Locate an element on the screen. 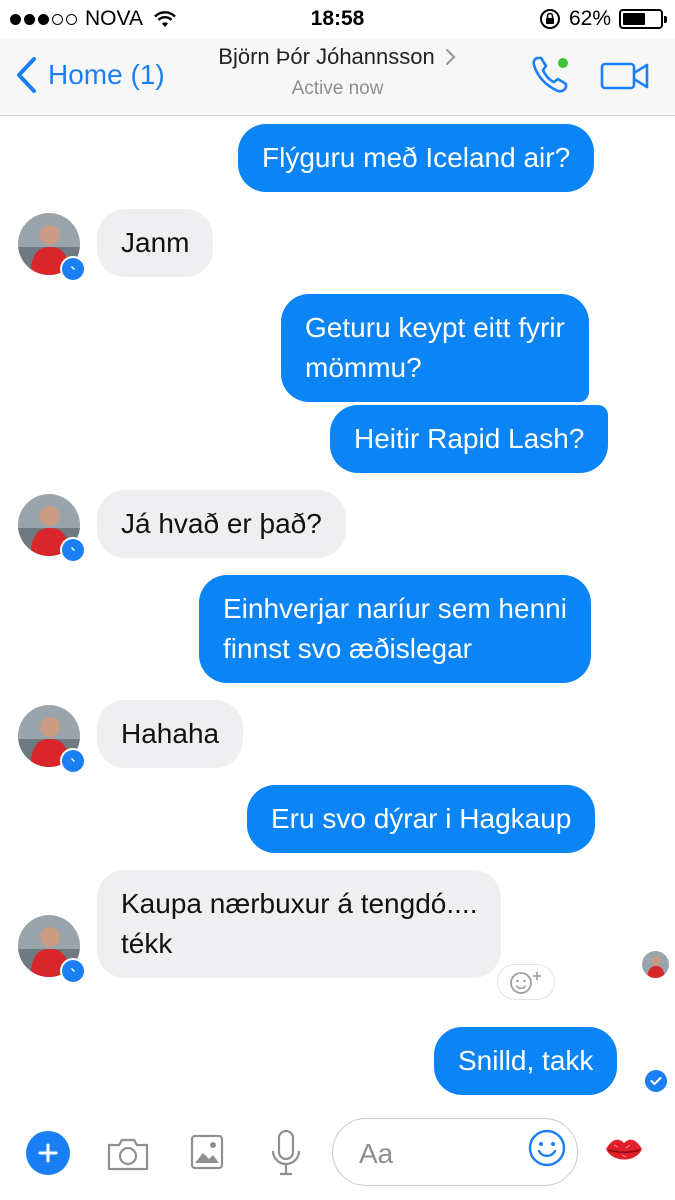  add-reaction-icon is located at coordinates (525, 983).